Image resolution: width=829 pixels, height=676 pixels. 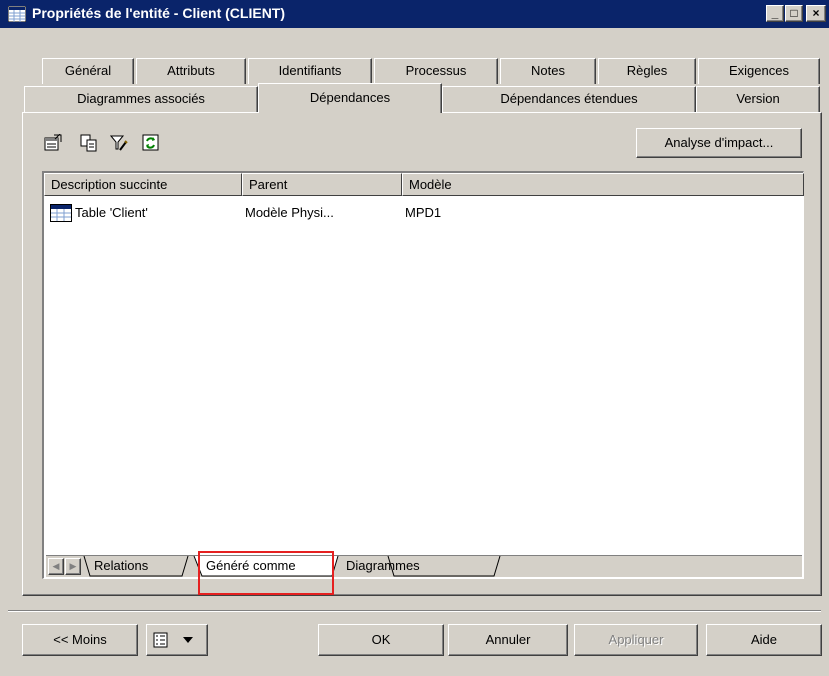 I want to click on copy-icon, so click(x=89, y=143).